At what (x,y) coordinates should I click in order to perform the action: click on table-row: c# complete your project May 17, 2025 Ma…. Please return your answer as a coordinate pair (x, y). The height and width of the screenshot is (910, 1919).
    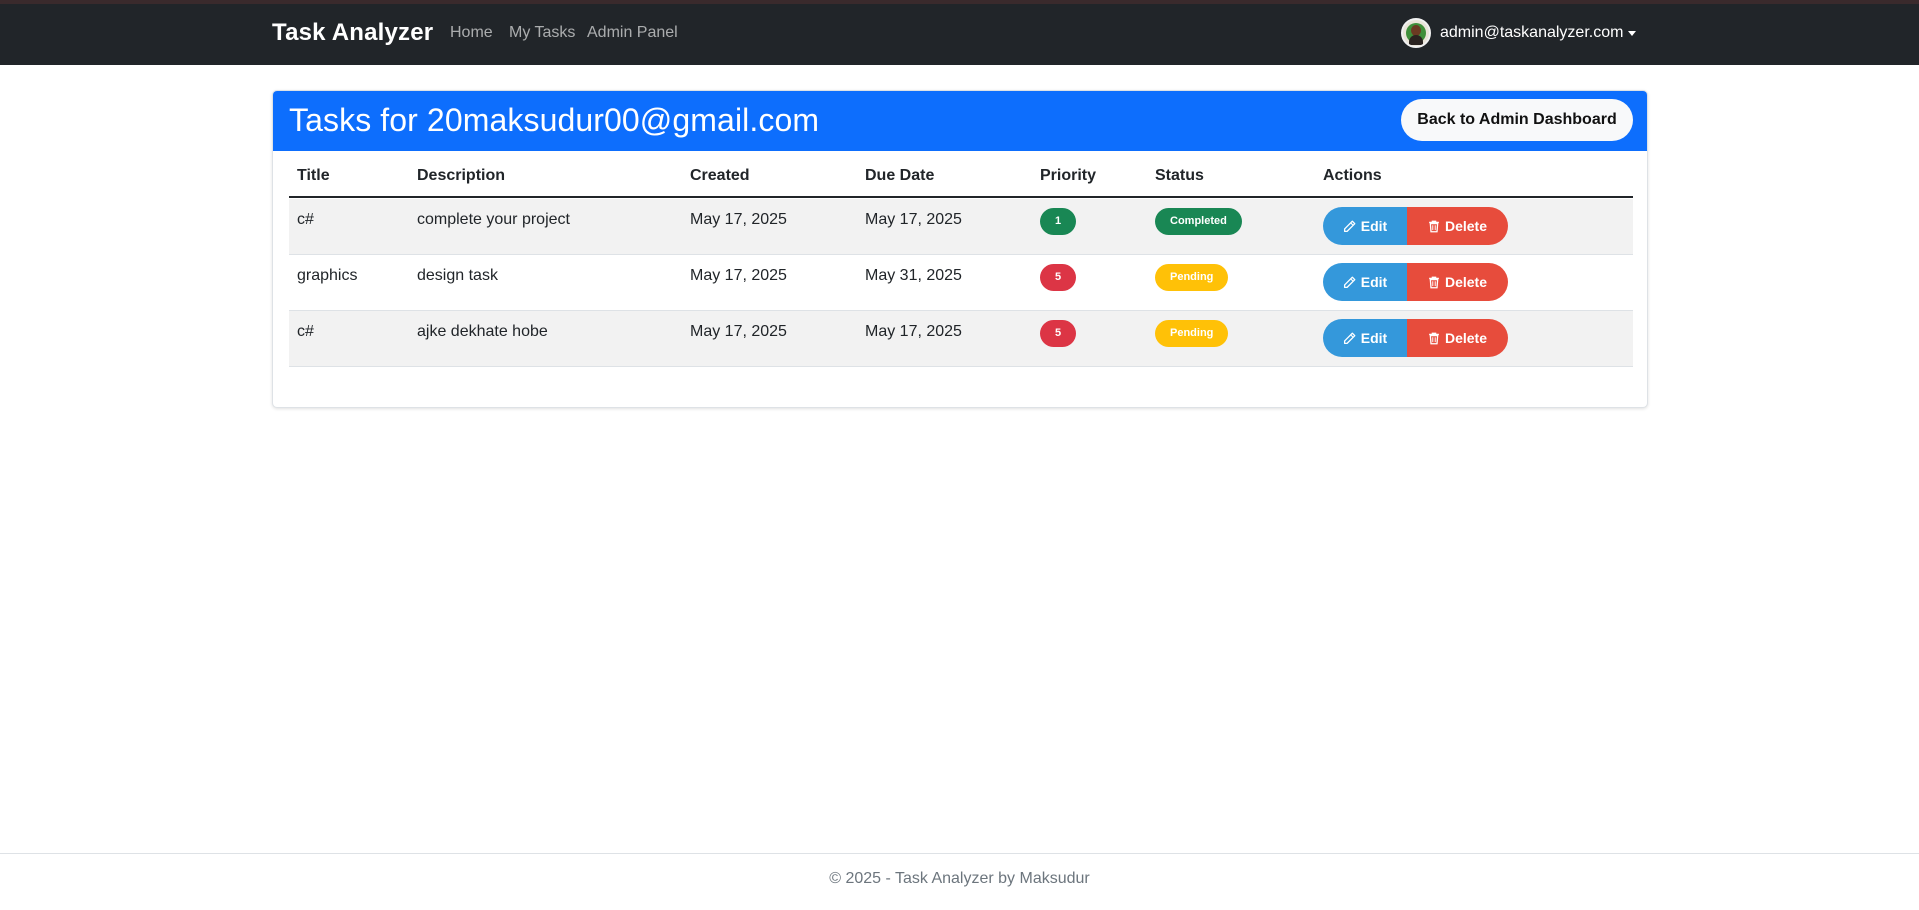
    Looking at the image, I should click on (961, 227).